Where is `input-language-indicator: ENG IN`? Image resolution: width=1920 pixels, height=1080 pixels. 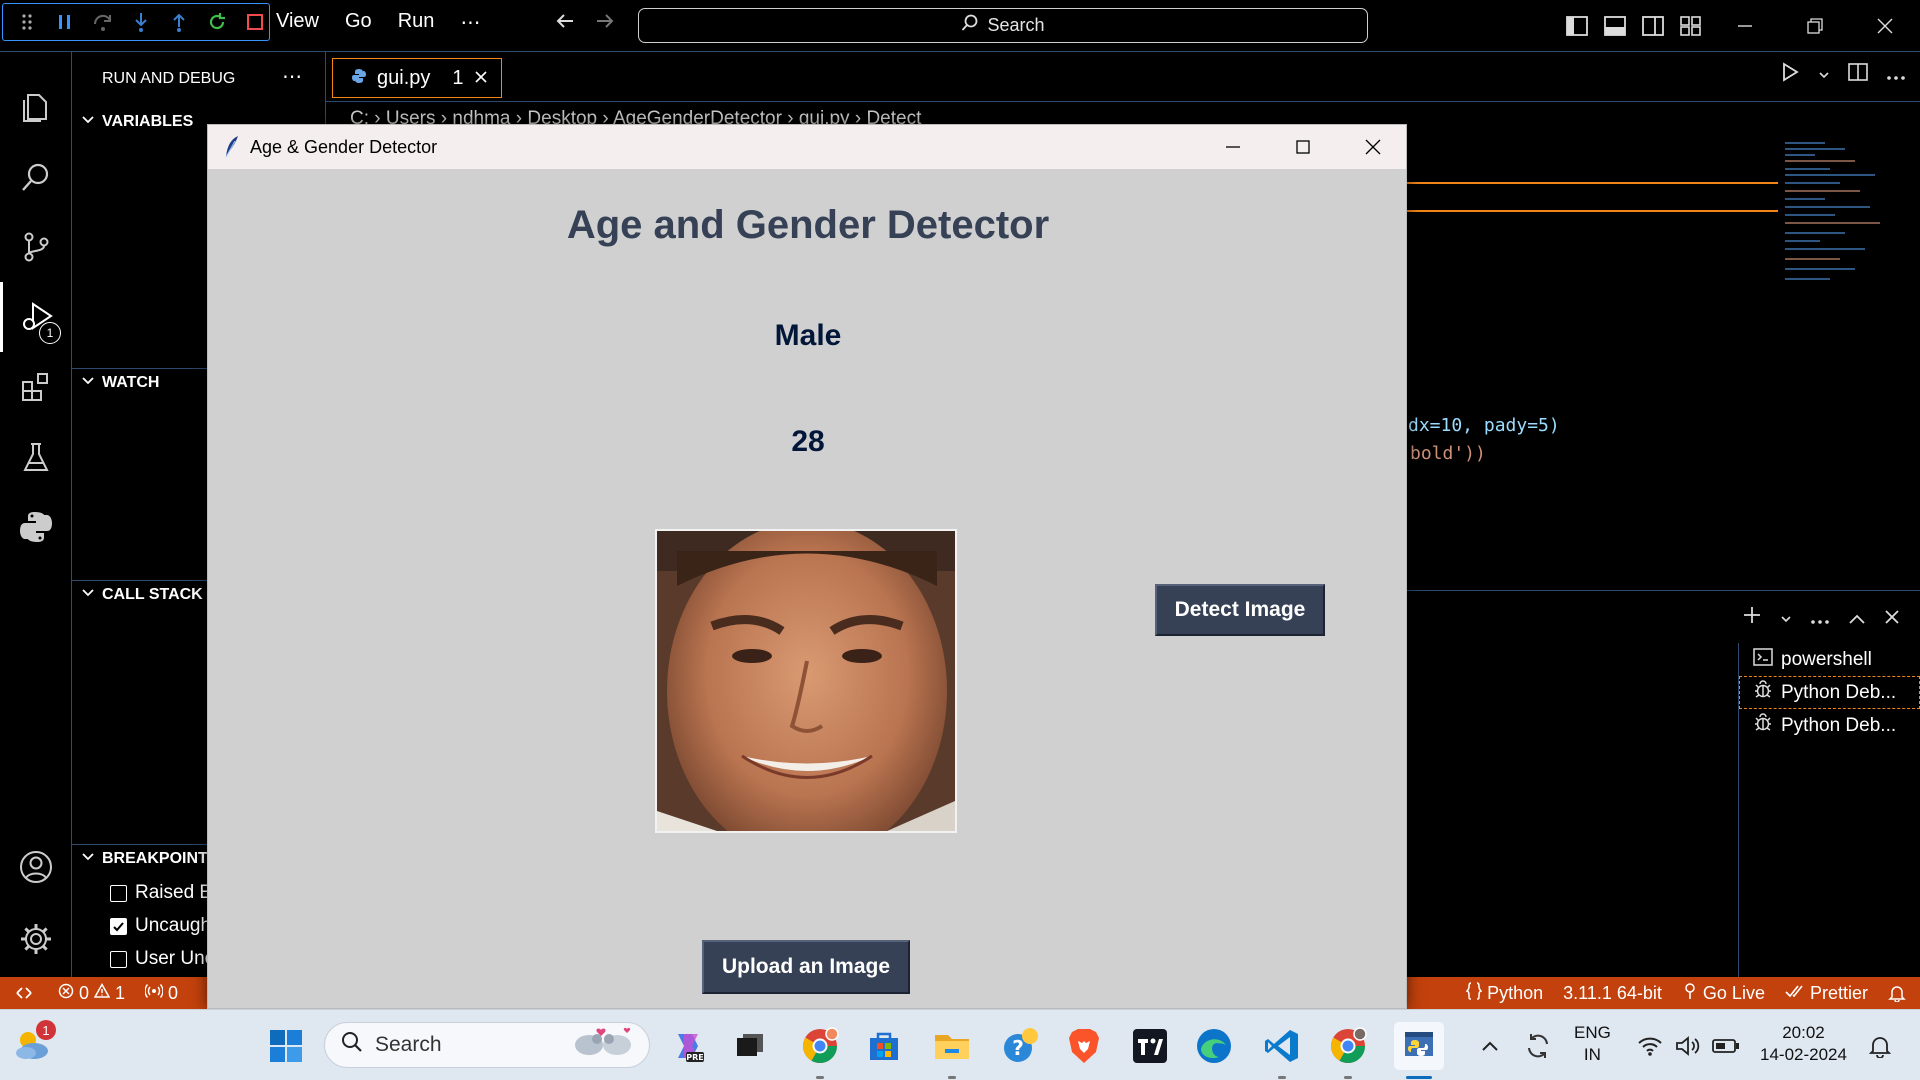
input-language-indicator: ENG IN is located at coordinates (1592, 1044).